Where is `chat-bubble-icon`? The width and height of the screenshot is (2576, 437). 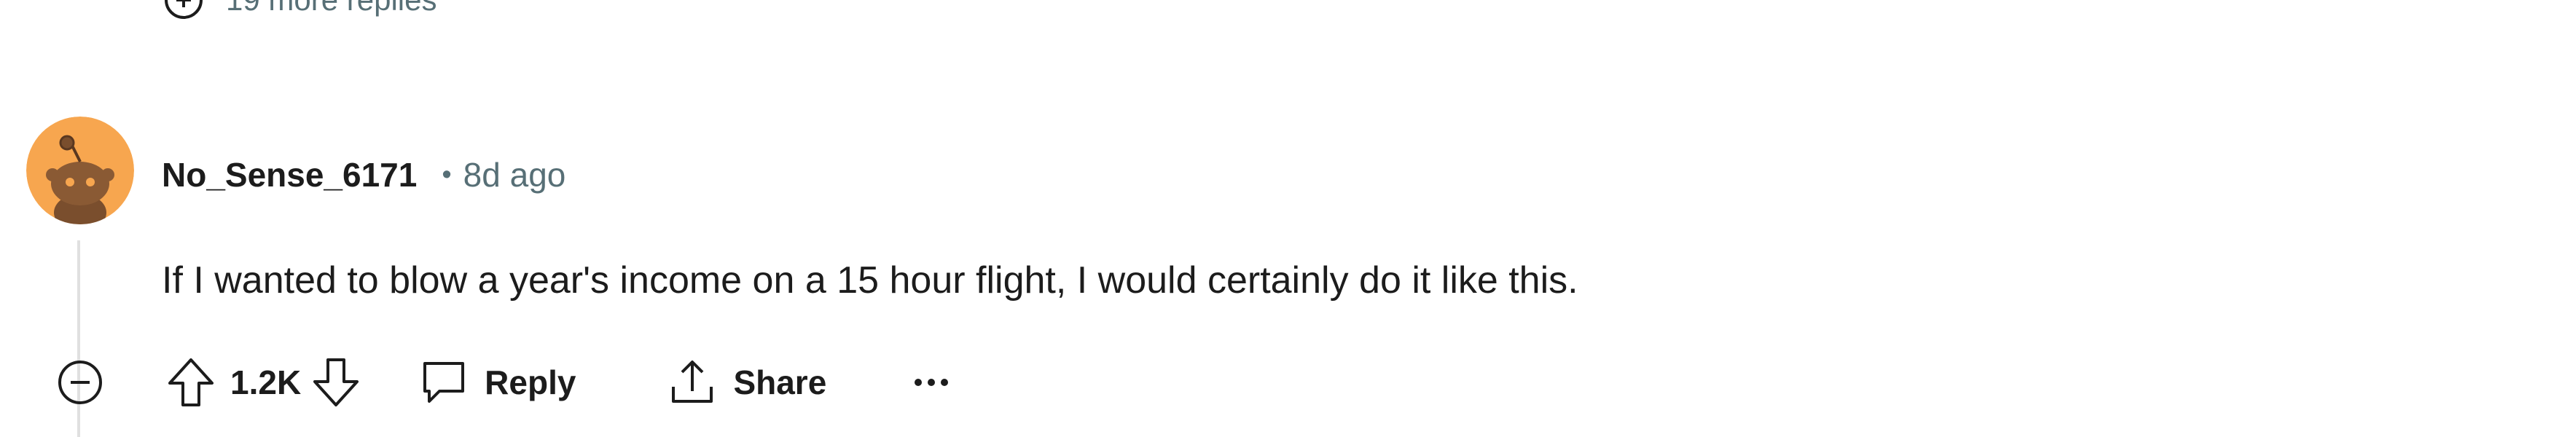
chat-bubble-icon is located at coordinates (444, 383).